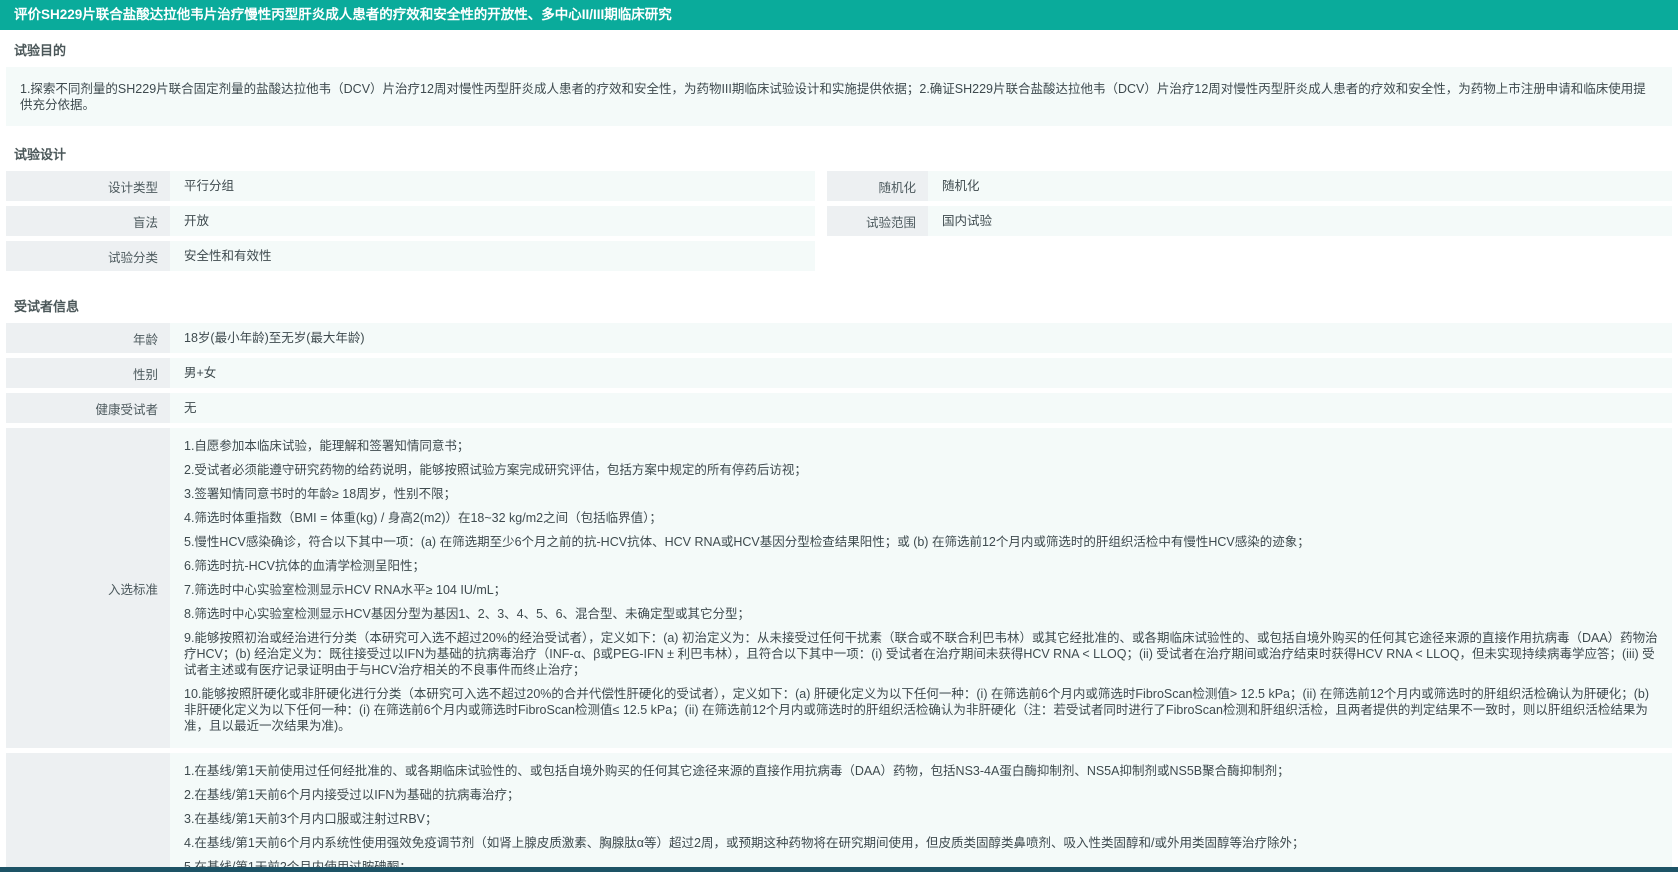  Describe the element at coordinates (492, 256) in the screenshot. I see `trial-classification-value: 安全性和有效性` at that location.